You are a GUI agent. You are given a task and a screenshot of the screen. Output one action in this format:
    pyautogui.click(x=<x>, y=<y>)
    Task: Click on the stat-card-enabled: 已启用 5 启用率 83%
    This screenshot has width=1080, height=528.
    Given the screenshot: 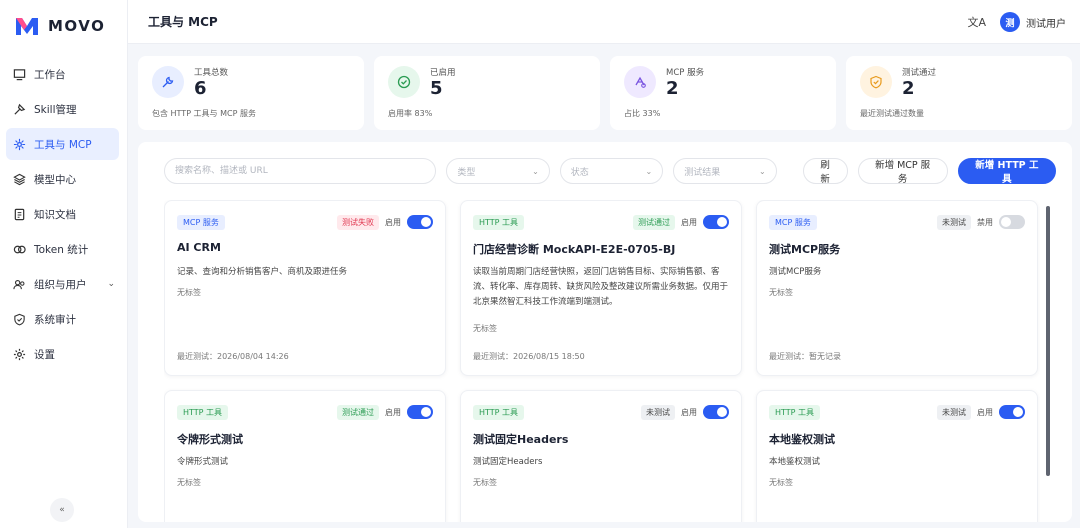 What is the action you would take?
    pyautogui.click(x=487, y=93)
    